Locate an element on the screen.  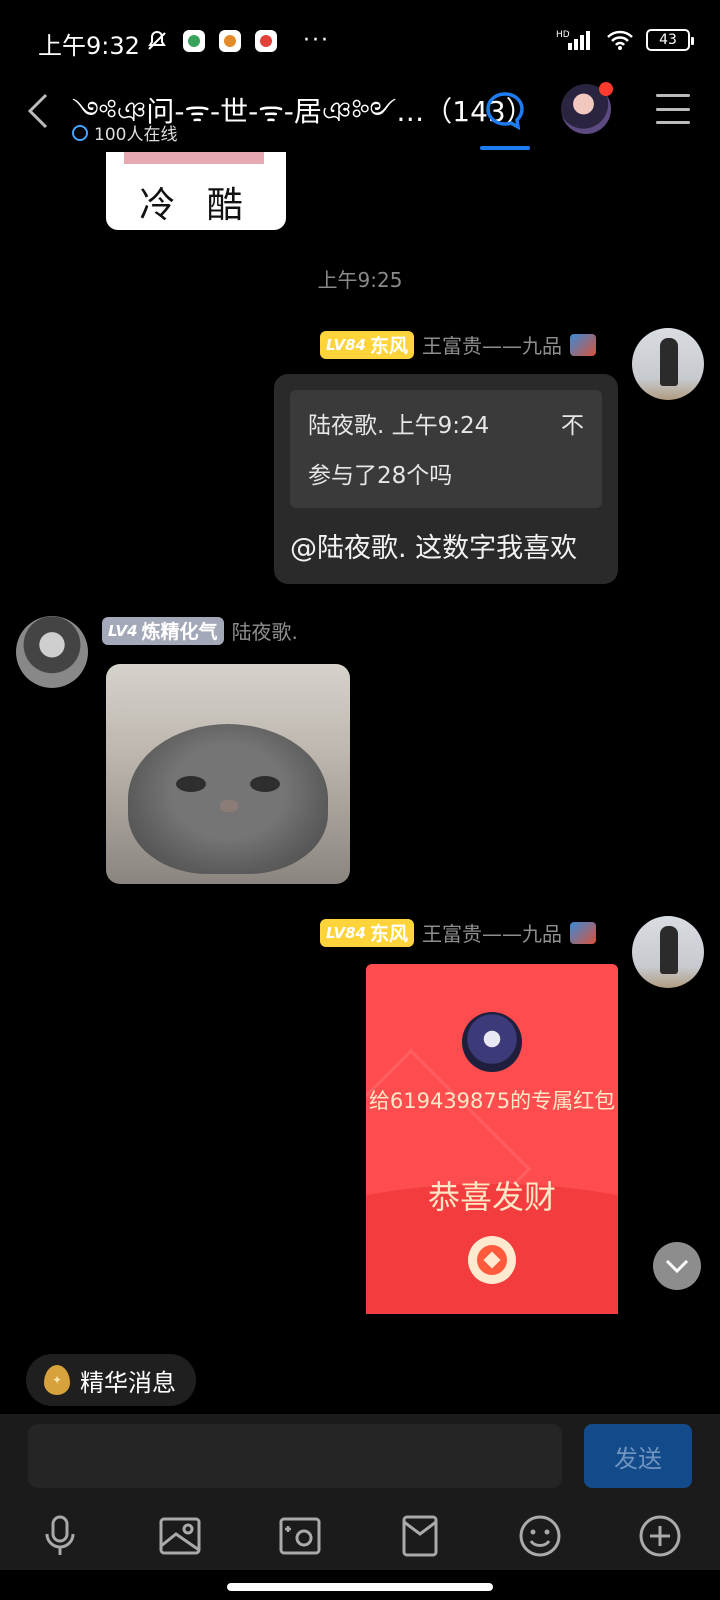
cat-sticker-image is located at coordinates (228, 774).